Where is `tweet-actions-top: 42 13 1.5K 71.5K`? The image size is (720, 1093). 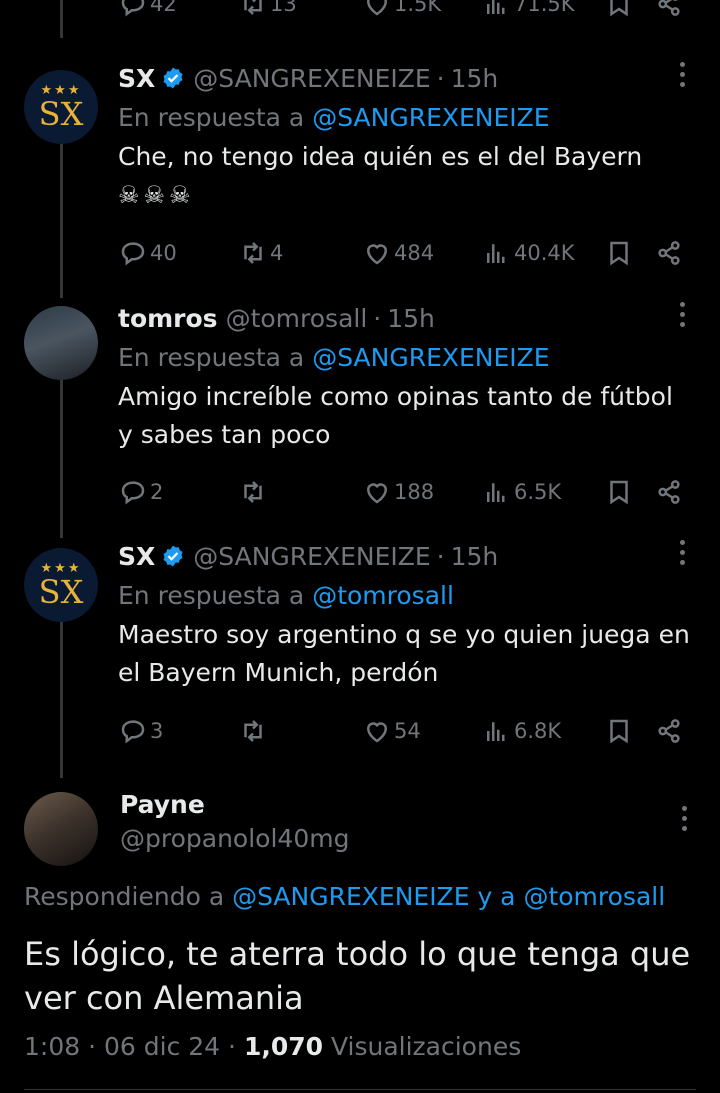 tweet-actions-top: 42 13 1.5K 71.5K is located at coordinates (403, 10).